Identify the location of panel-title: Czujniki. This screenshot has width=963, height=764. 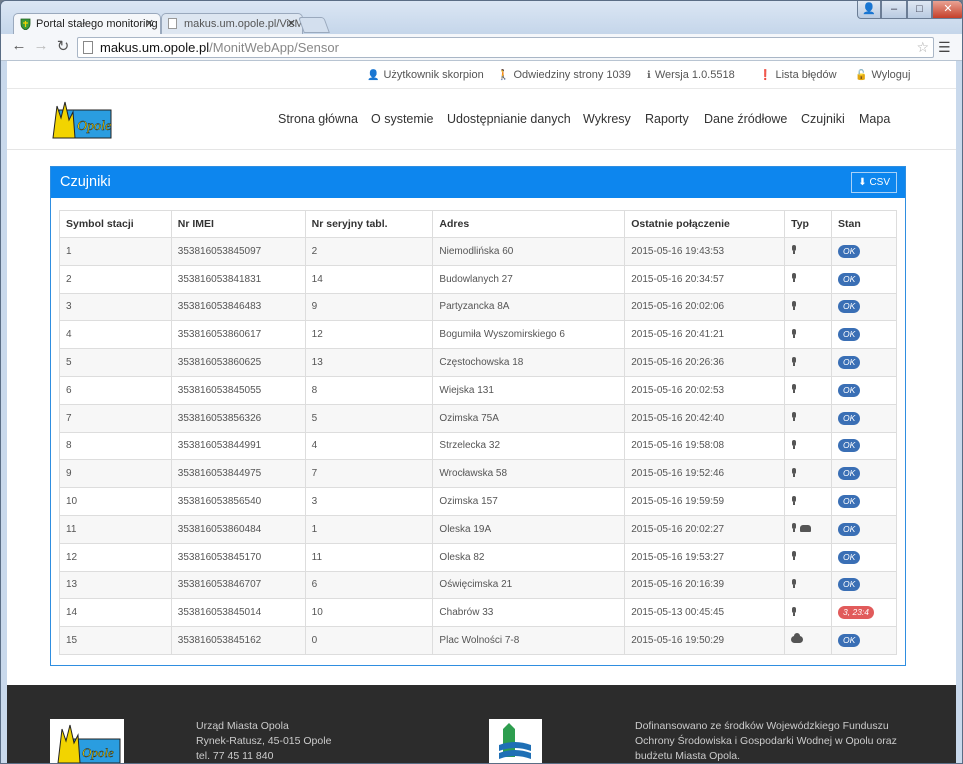
(85, 182).